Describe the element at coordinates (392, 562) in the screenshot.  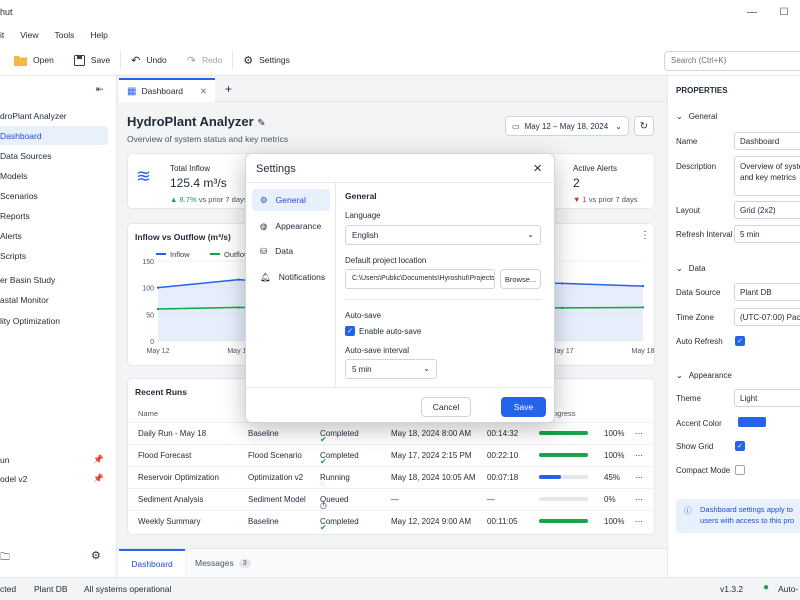
I see `bottom-tab-bar: Dashboard Messages 3` at that location.